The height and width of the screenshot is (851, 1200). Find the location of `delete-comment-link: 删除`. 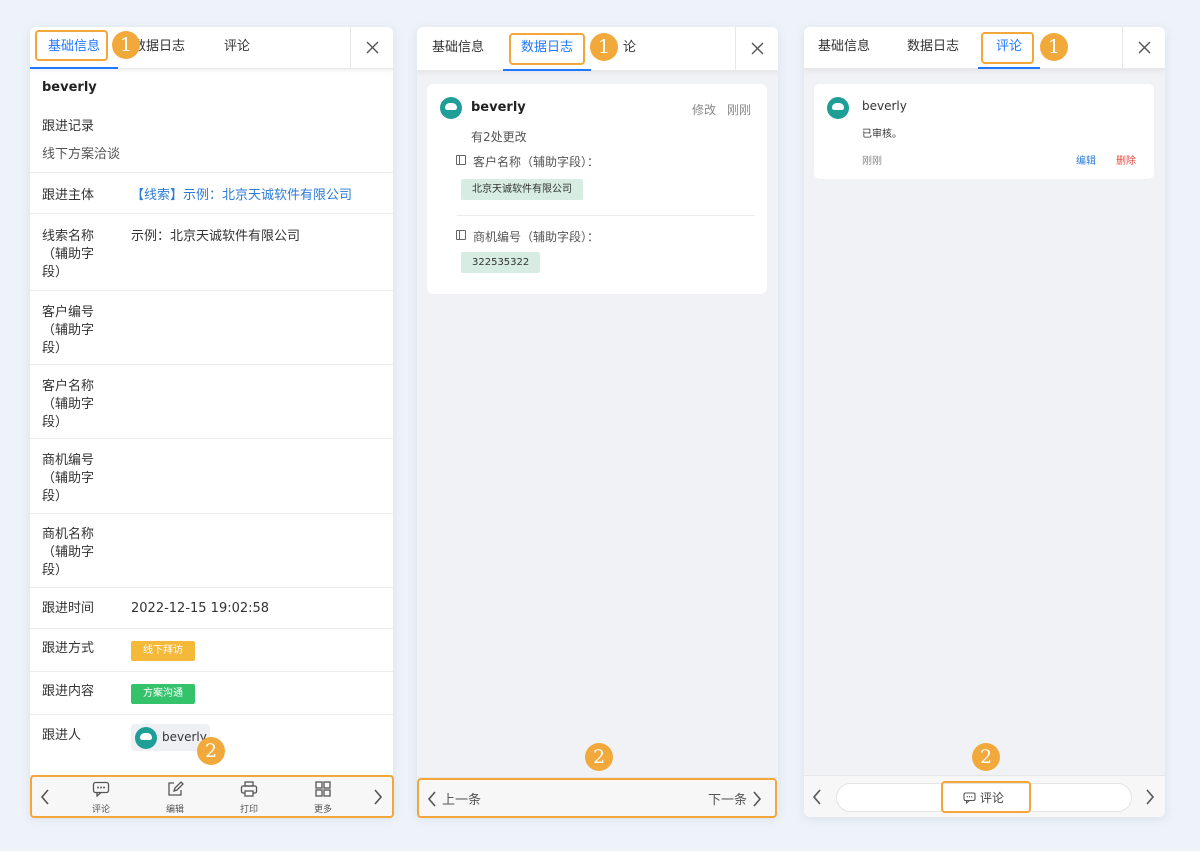

delete-comment-link: 删除 is located at coordinates (1126, 159).